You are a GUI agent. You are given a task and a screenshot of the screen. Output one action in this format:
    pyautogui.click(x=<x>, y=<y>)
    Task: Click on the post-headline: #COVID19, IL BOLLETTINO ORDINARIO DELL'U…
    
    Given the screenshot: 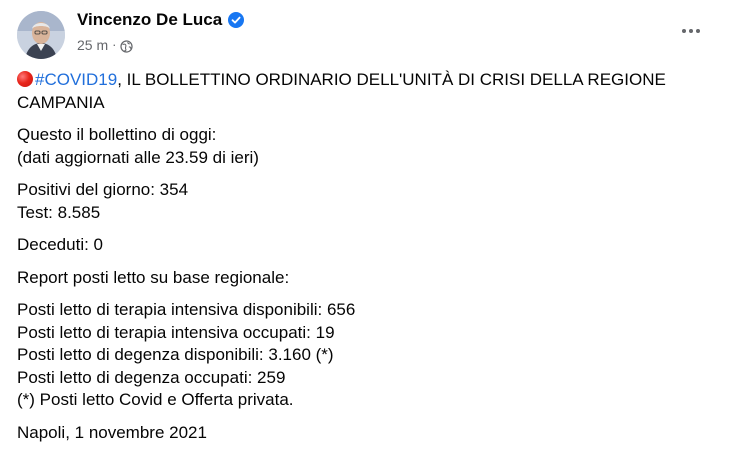 What is the action you would take?
    pyautogui.click(x=362, y=91)
    